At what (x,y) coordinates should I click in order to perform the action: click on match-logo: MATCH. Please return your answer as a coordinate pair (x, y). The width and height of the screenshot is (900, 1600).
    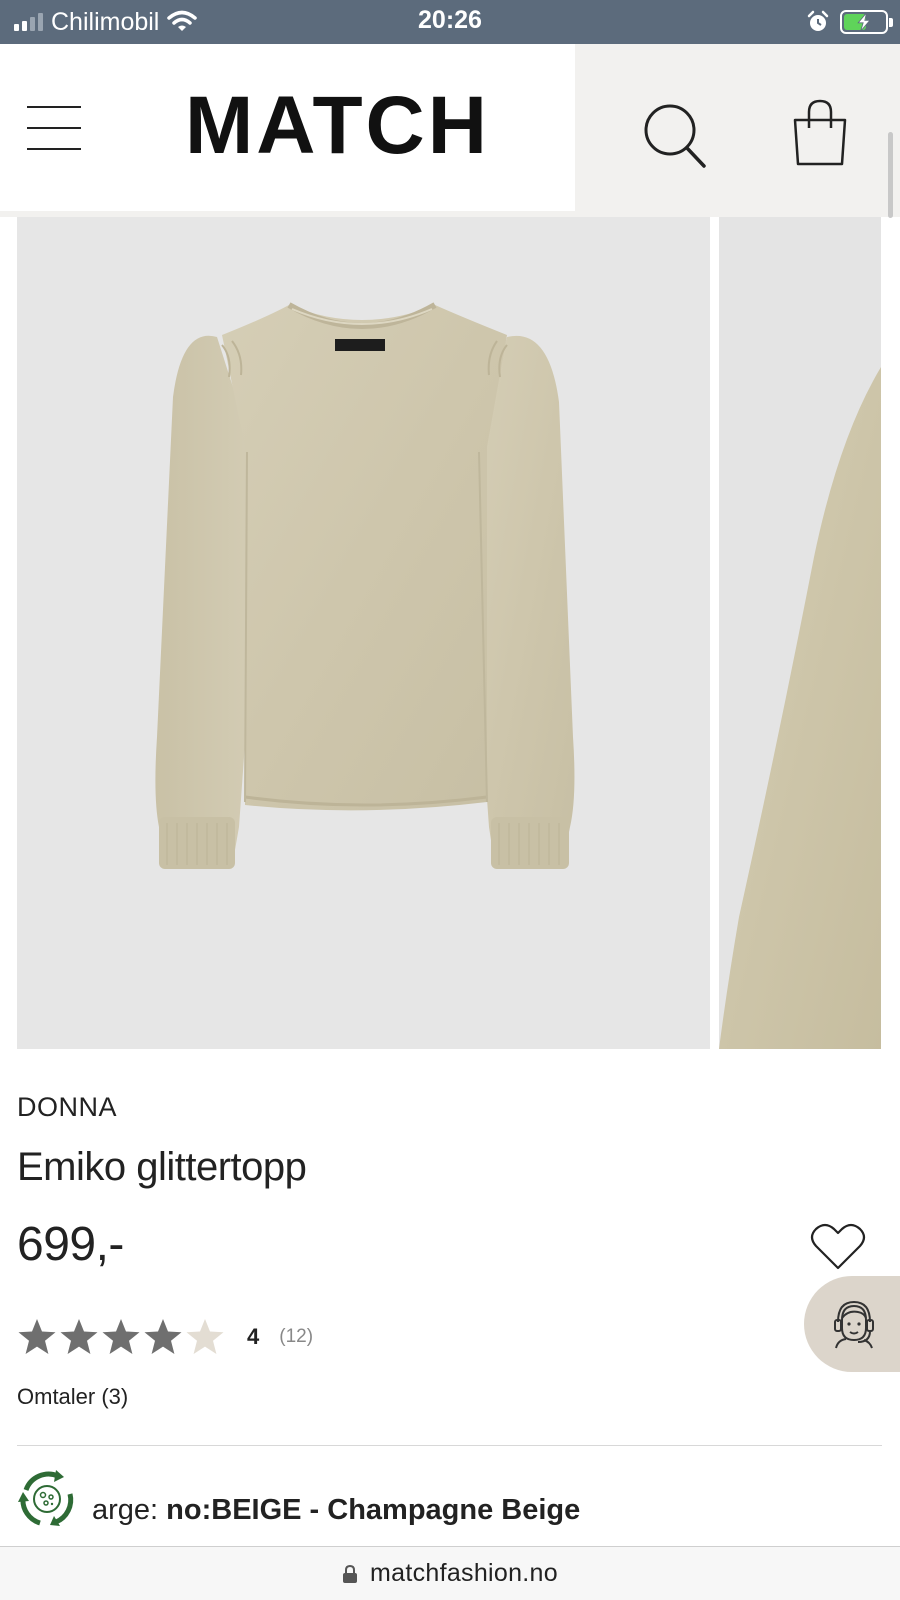
    Looking at the image, I should click on (355, 125).